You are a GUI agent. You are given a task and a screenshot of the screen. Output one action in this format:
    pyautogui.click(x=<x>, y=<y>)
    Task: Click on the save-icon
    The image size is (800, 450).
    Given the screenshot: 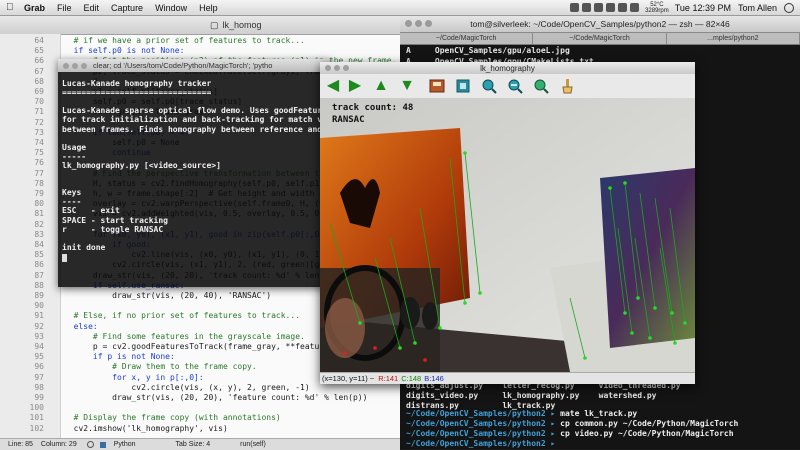 What is the action you would take?
    pyautogui.click(x=437, y=86)
    